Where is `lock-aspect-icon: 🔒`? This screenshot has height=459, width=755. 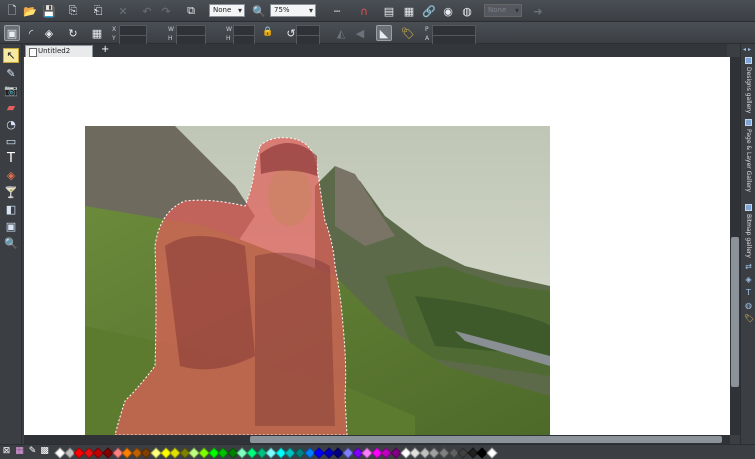
lock-aspect-icon: 🔒 is located at coordinates (268, 32).